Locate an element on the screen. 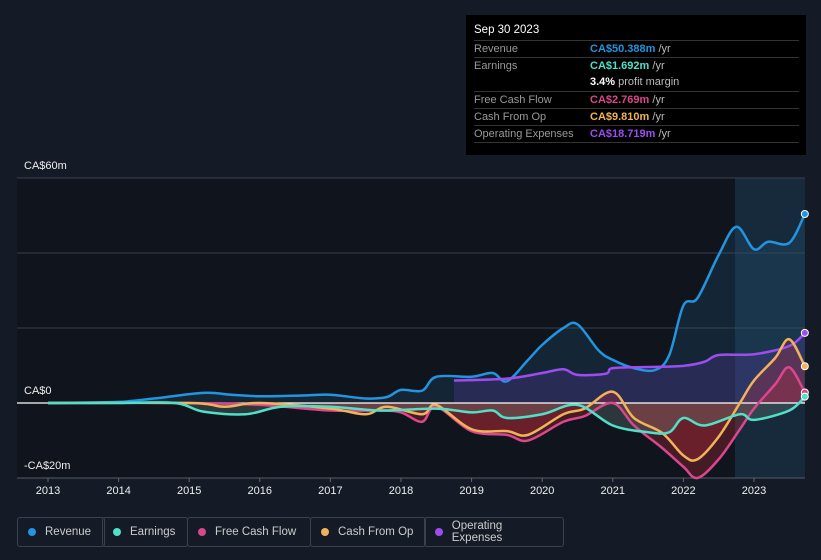  tooltip-value-text: CA$2.769m is located at coordinates (620, 100).